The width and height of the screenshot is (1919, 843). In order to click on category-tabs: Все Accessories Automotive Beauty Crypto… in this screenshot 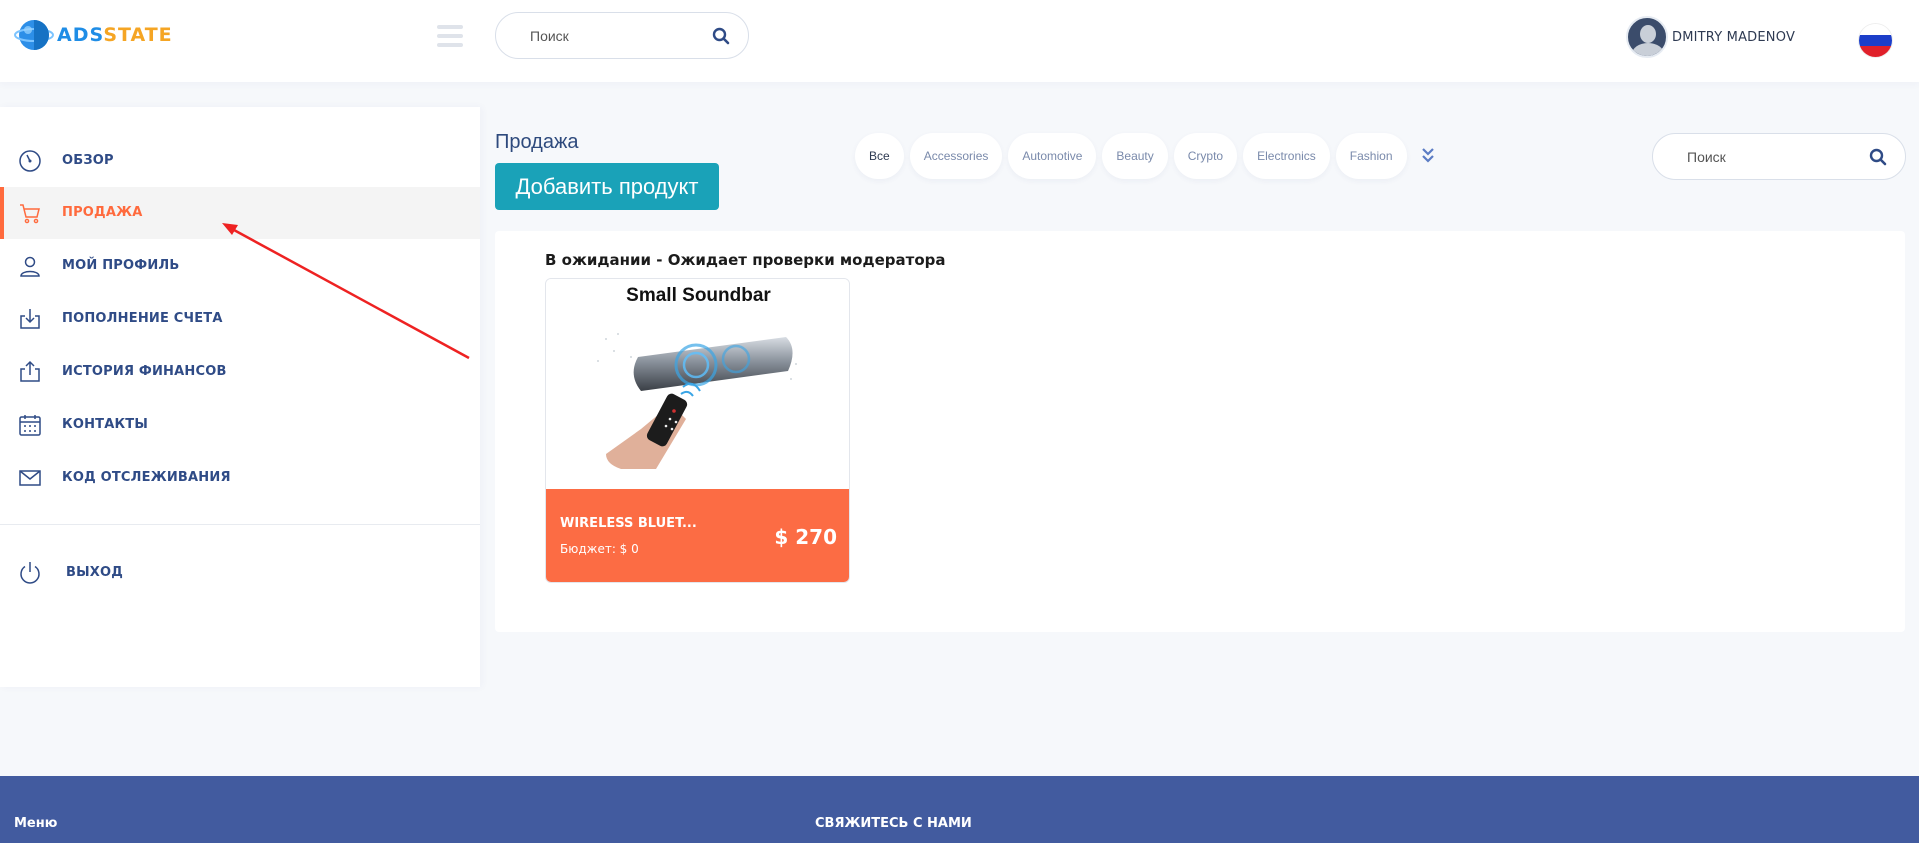, I will do `click(1146, 156)`.